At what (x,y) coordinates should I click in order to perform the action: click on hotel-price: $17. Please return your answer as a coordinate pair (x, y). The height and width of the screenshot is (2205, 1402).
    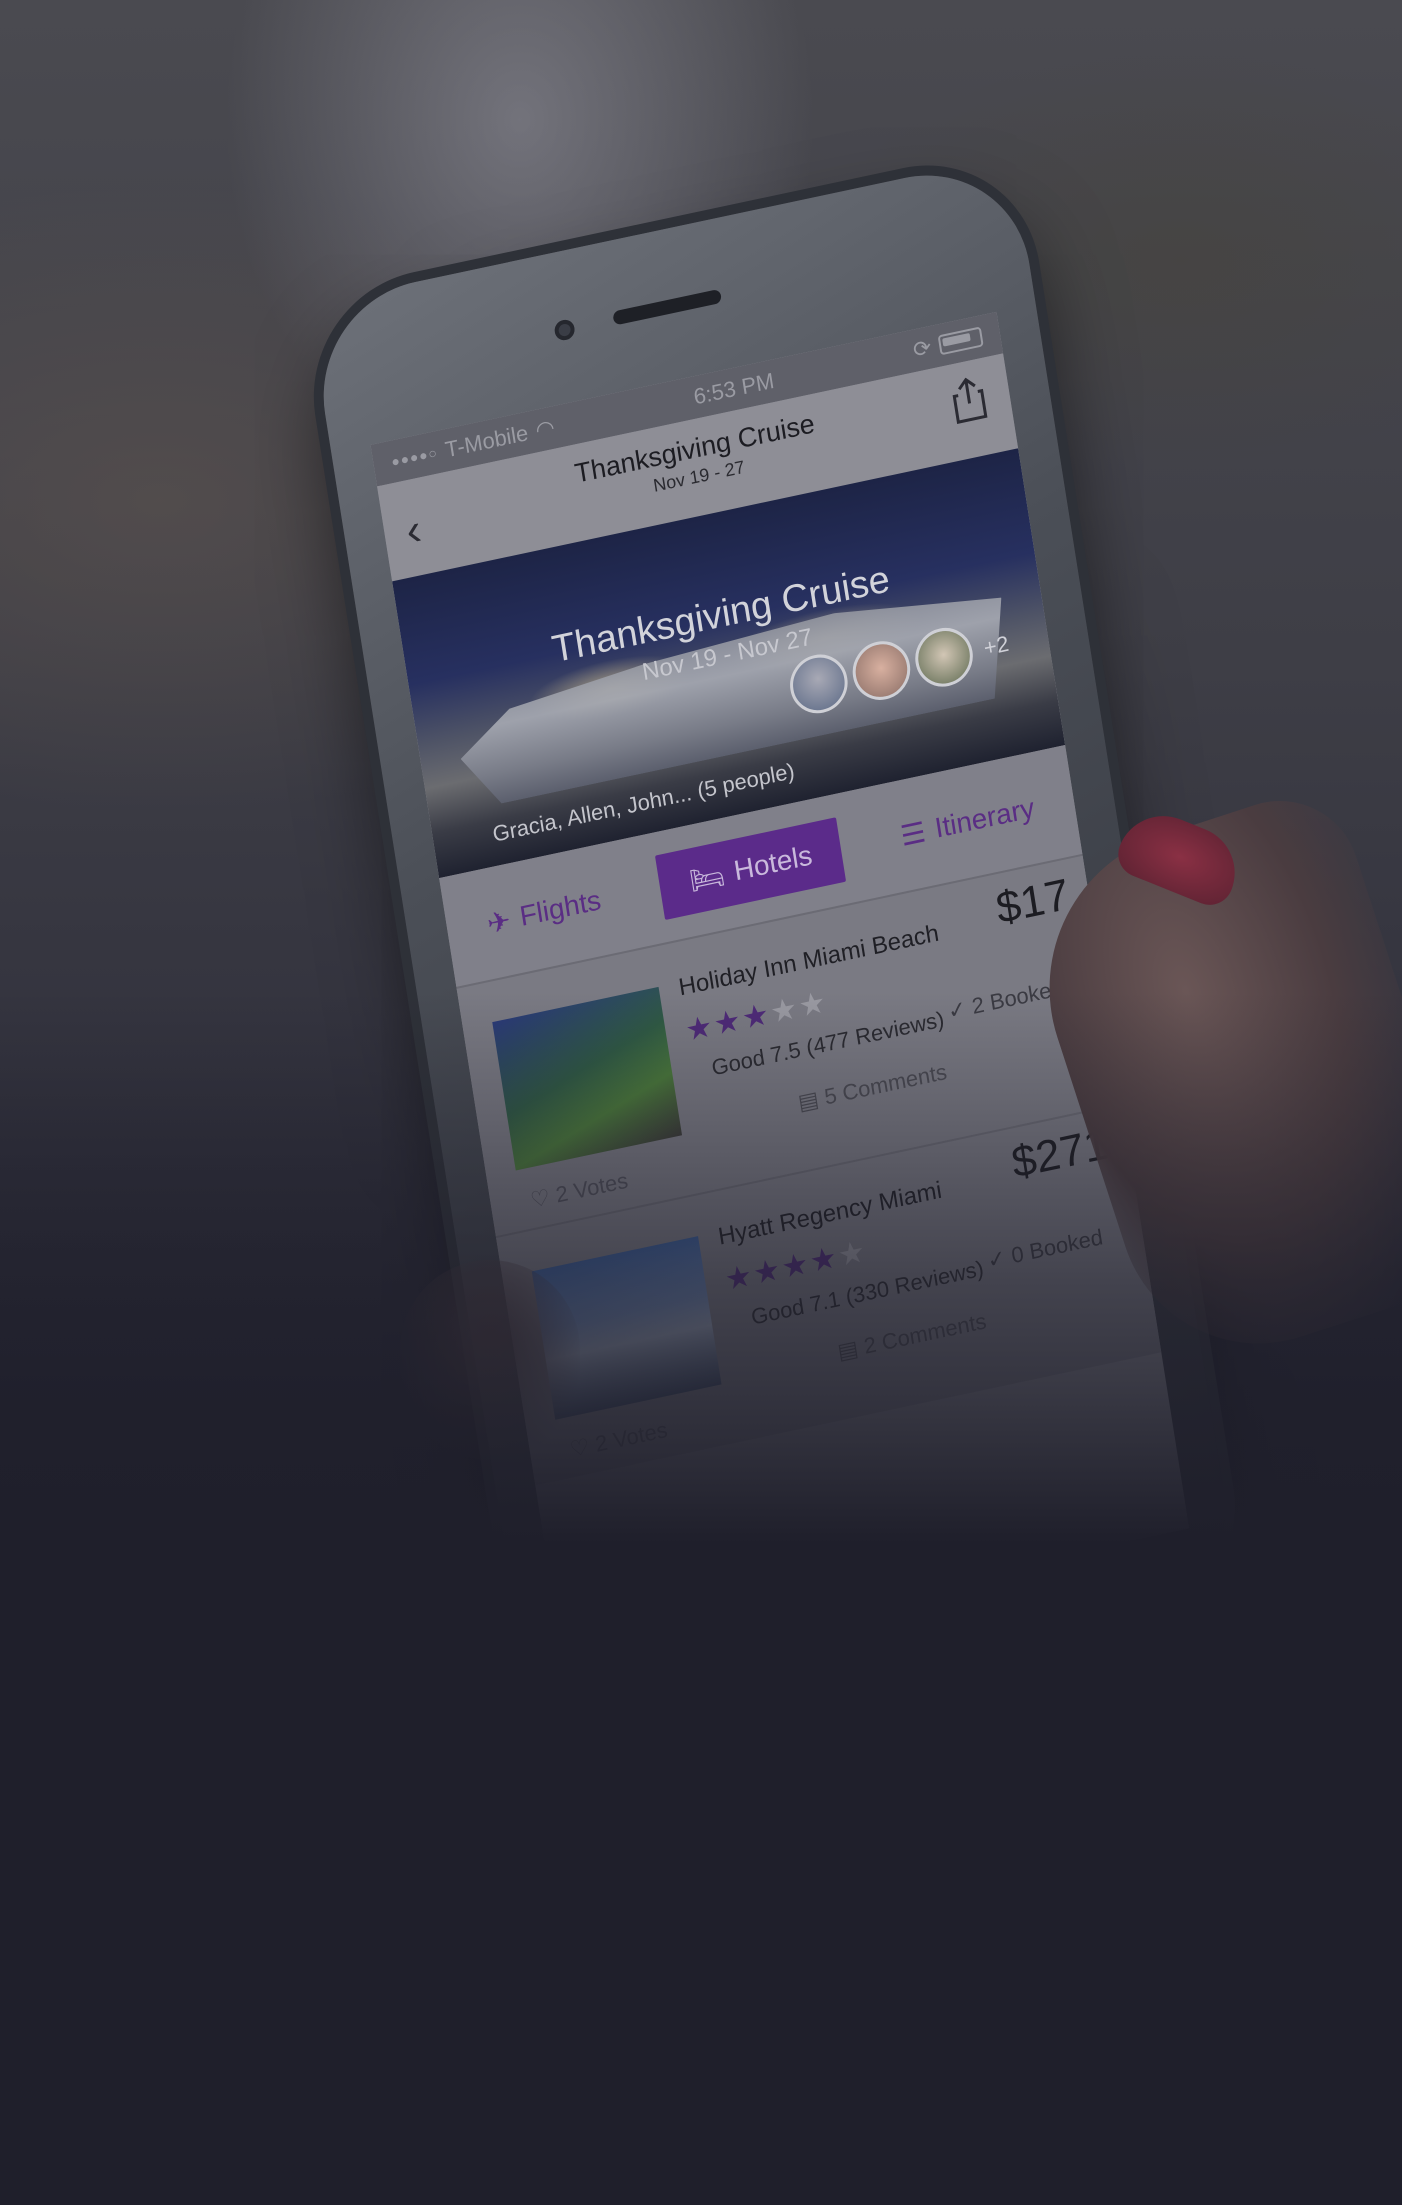
    Looking at the image, I should click on (1032, 901).